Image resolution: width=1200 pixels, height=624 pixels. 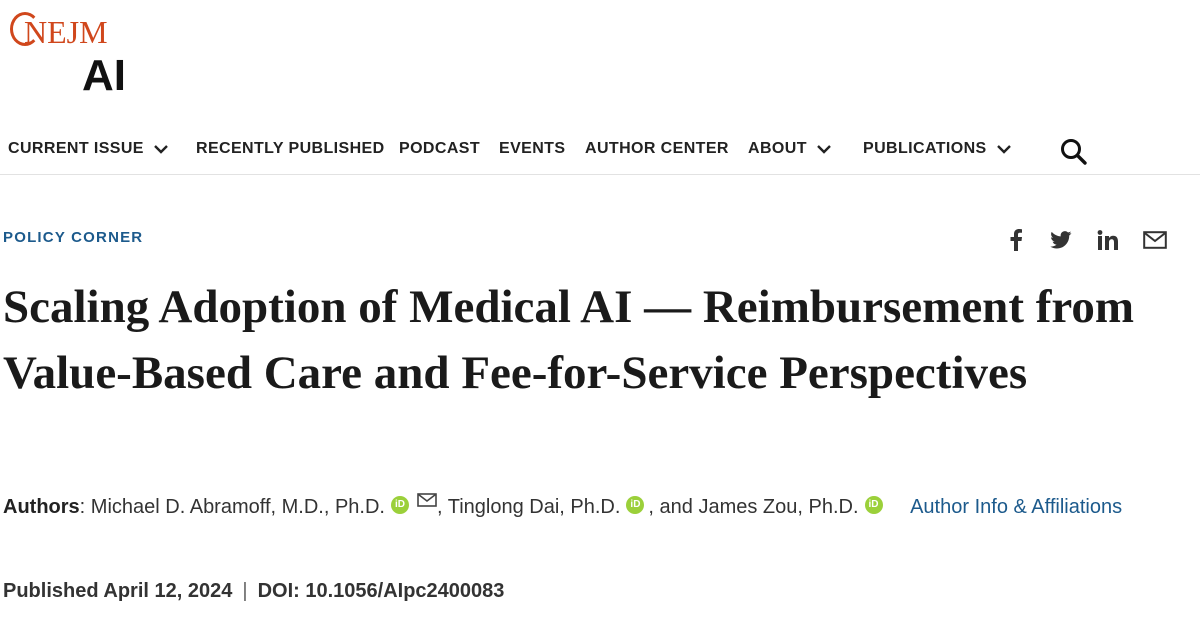 I want to click on author-separator: , and, so click(x=670, y=507).